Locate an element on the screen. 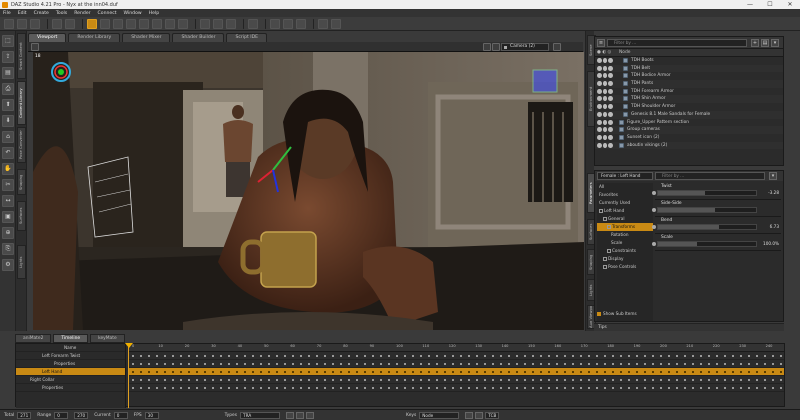 This screenshot has width=800, height=420. scene-node-row: aboutin vikings (2) is located at coordinates (689, 145).